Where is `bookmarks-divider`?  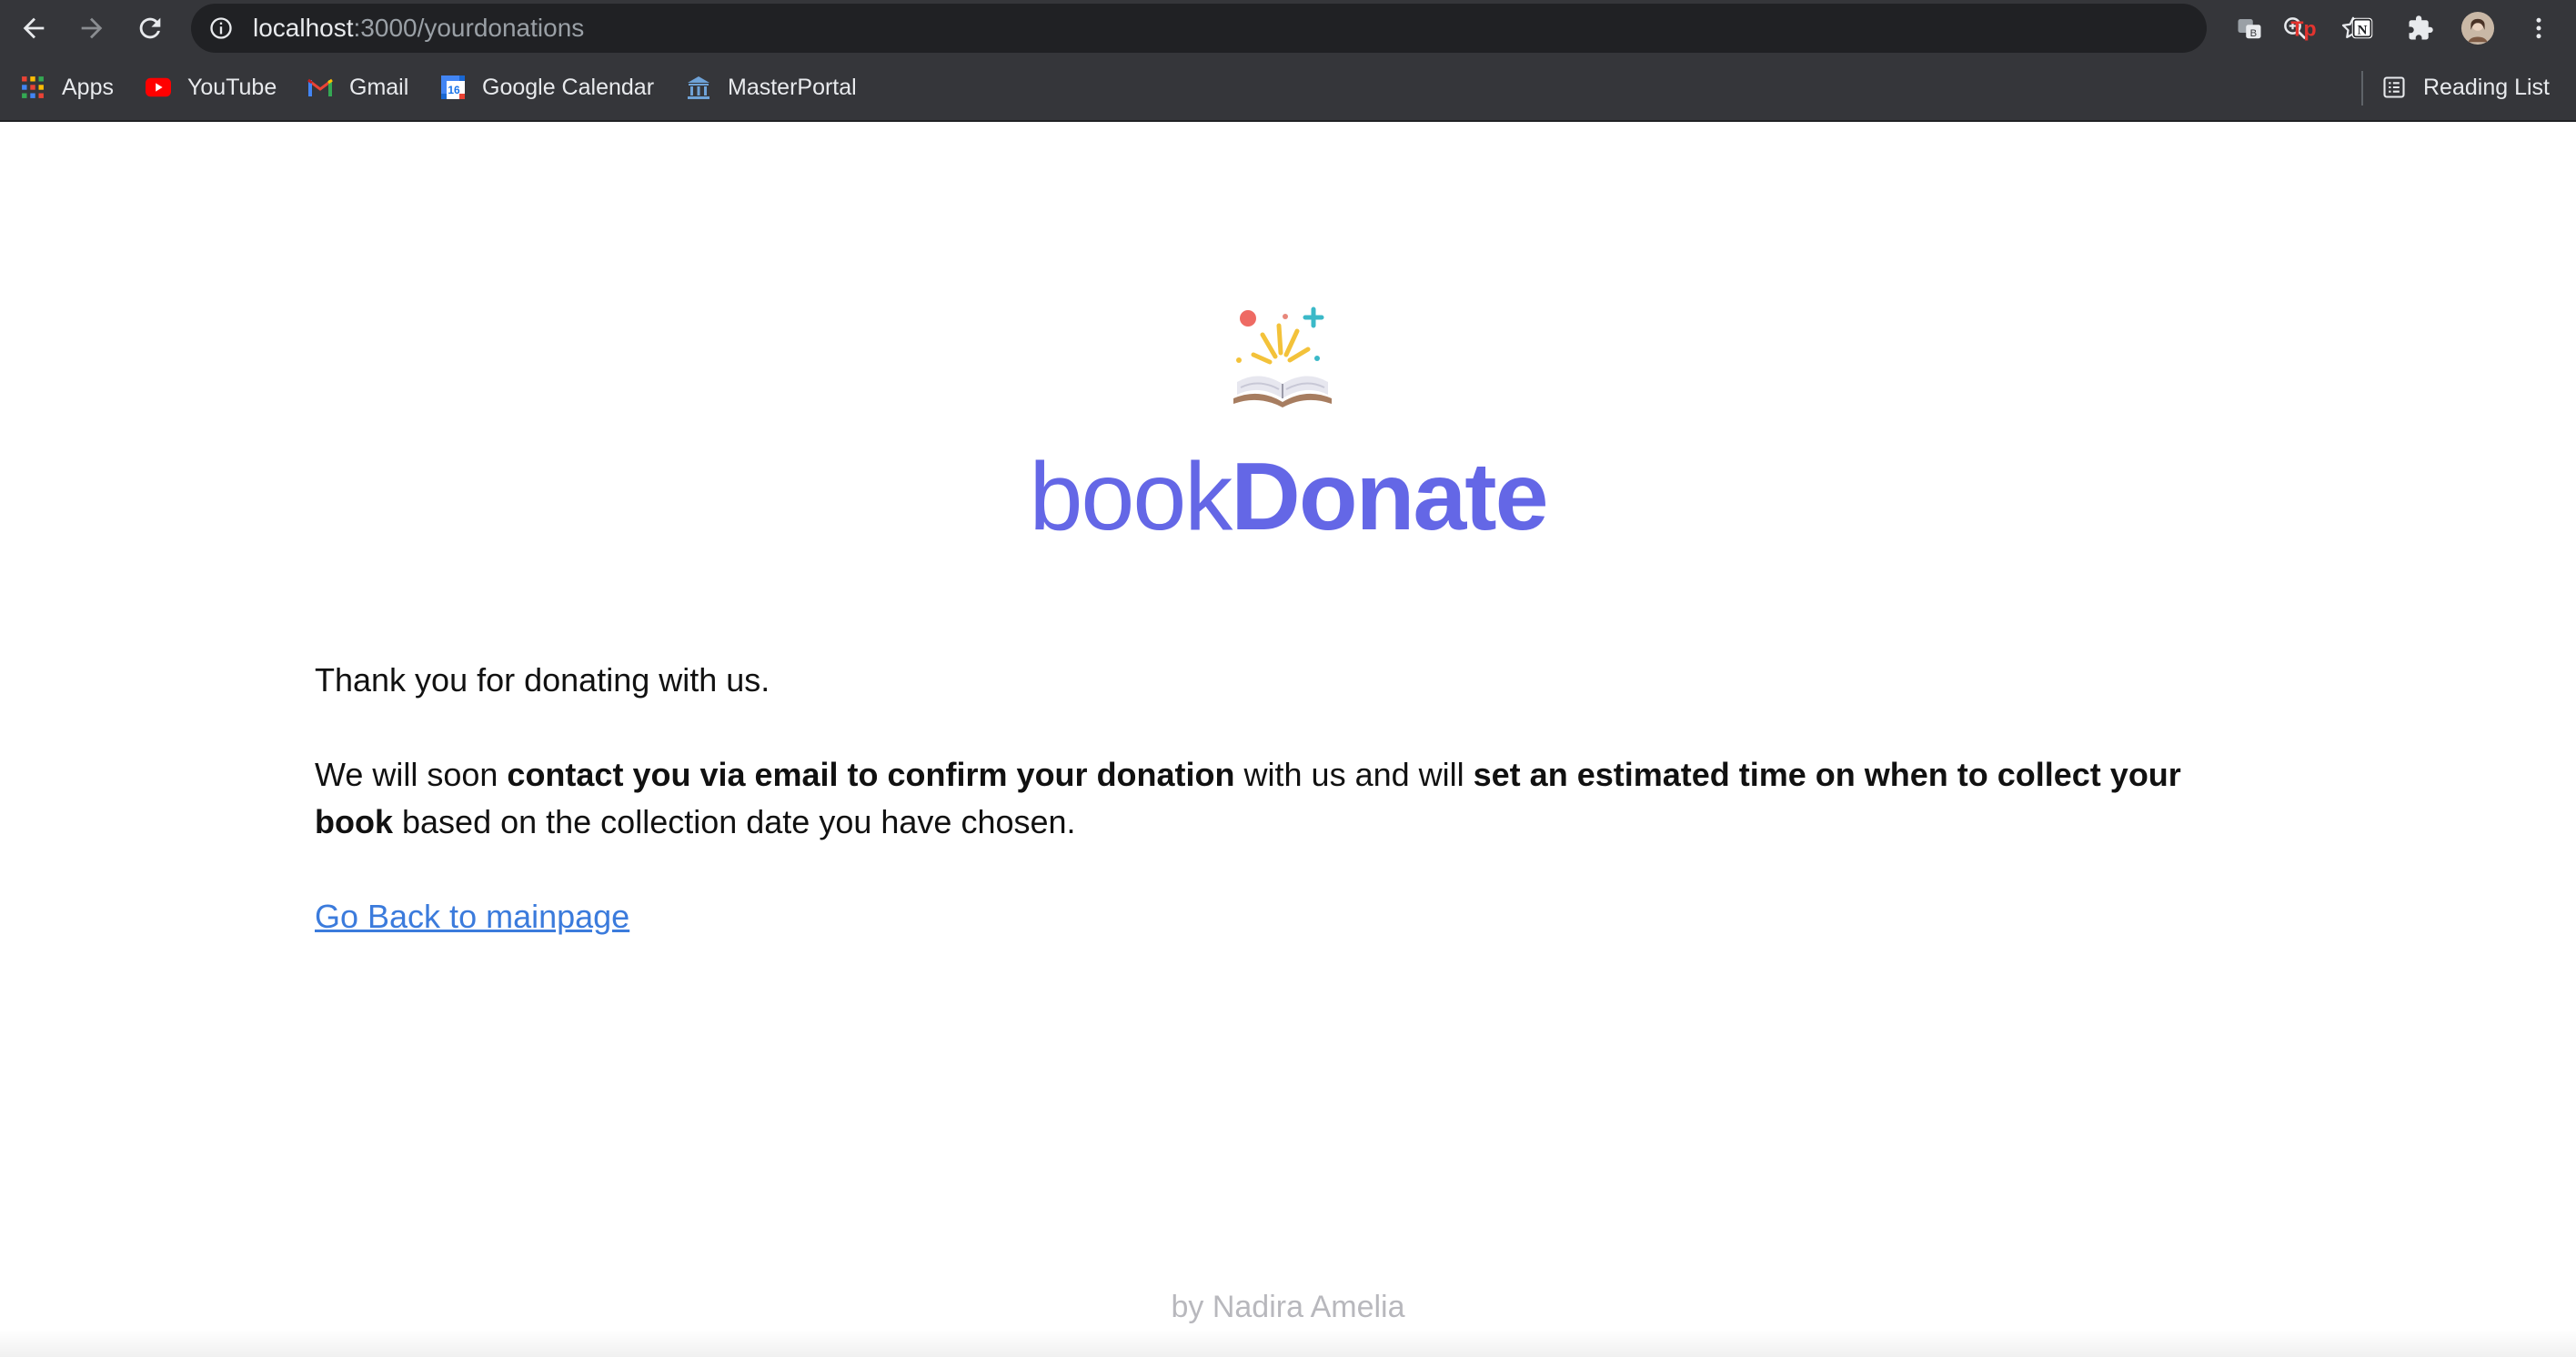 bookmarks-divider is located at coordinates (2362, 88).